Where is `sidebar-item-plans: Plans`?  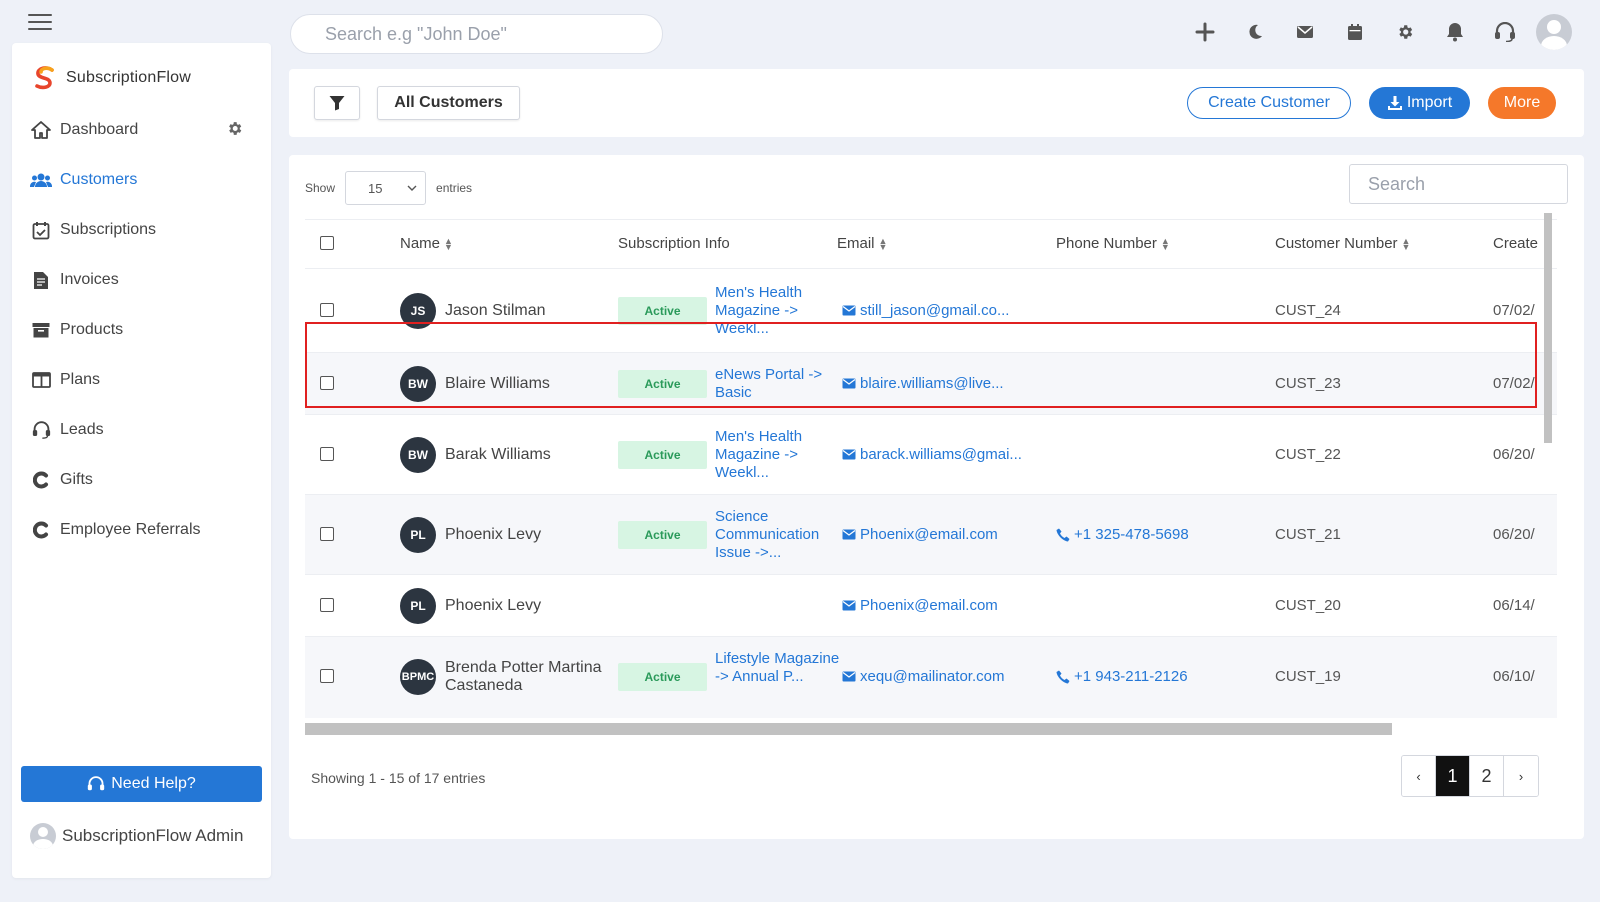 sidebar-item-plans: Plans is located at coordinates (141, 380).